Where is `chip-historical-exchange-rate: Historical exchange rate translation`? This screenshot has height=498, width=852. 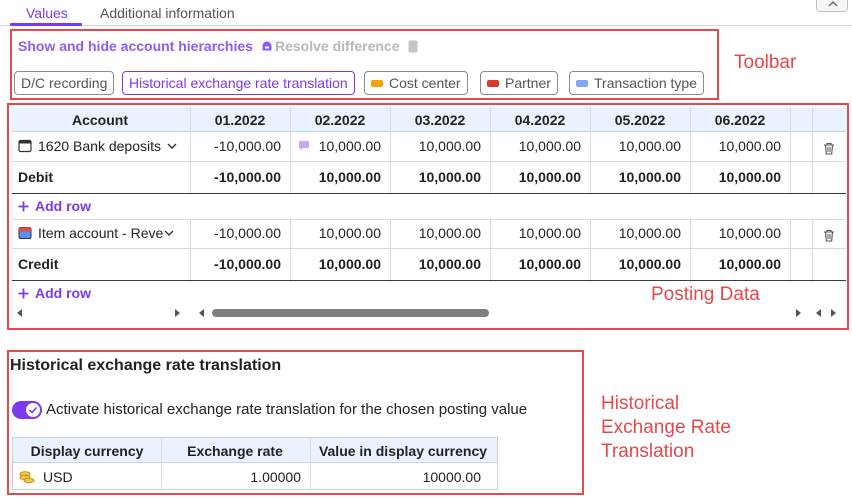 chip-historical-exchange-rate: Historical exchange rate translation is located at coordinates (238, 83).